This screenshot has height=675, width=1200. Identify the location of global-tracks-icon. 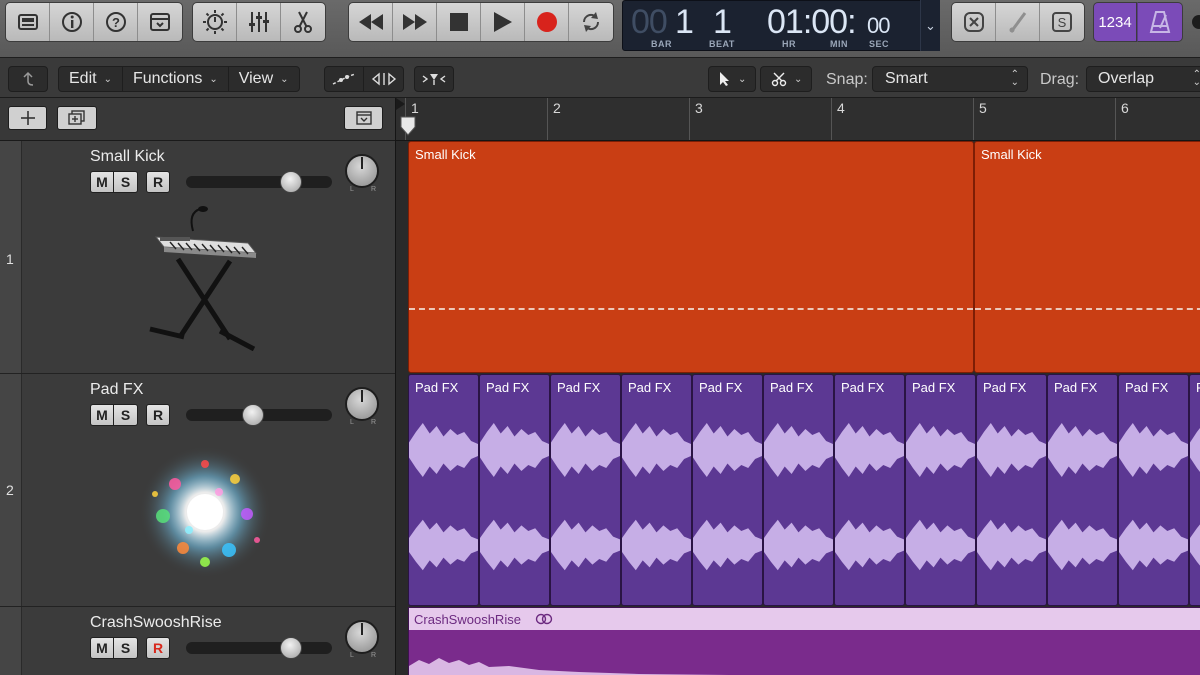
(364, 118).